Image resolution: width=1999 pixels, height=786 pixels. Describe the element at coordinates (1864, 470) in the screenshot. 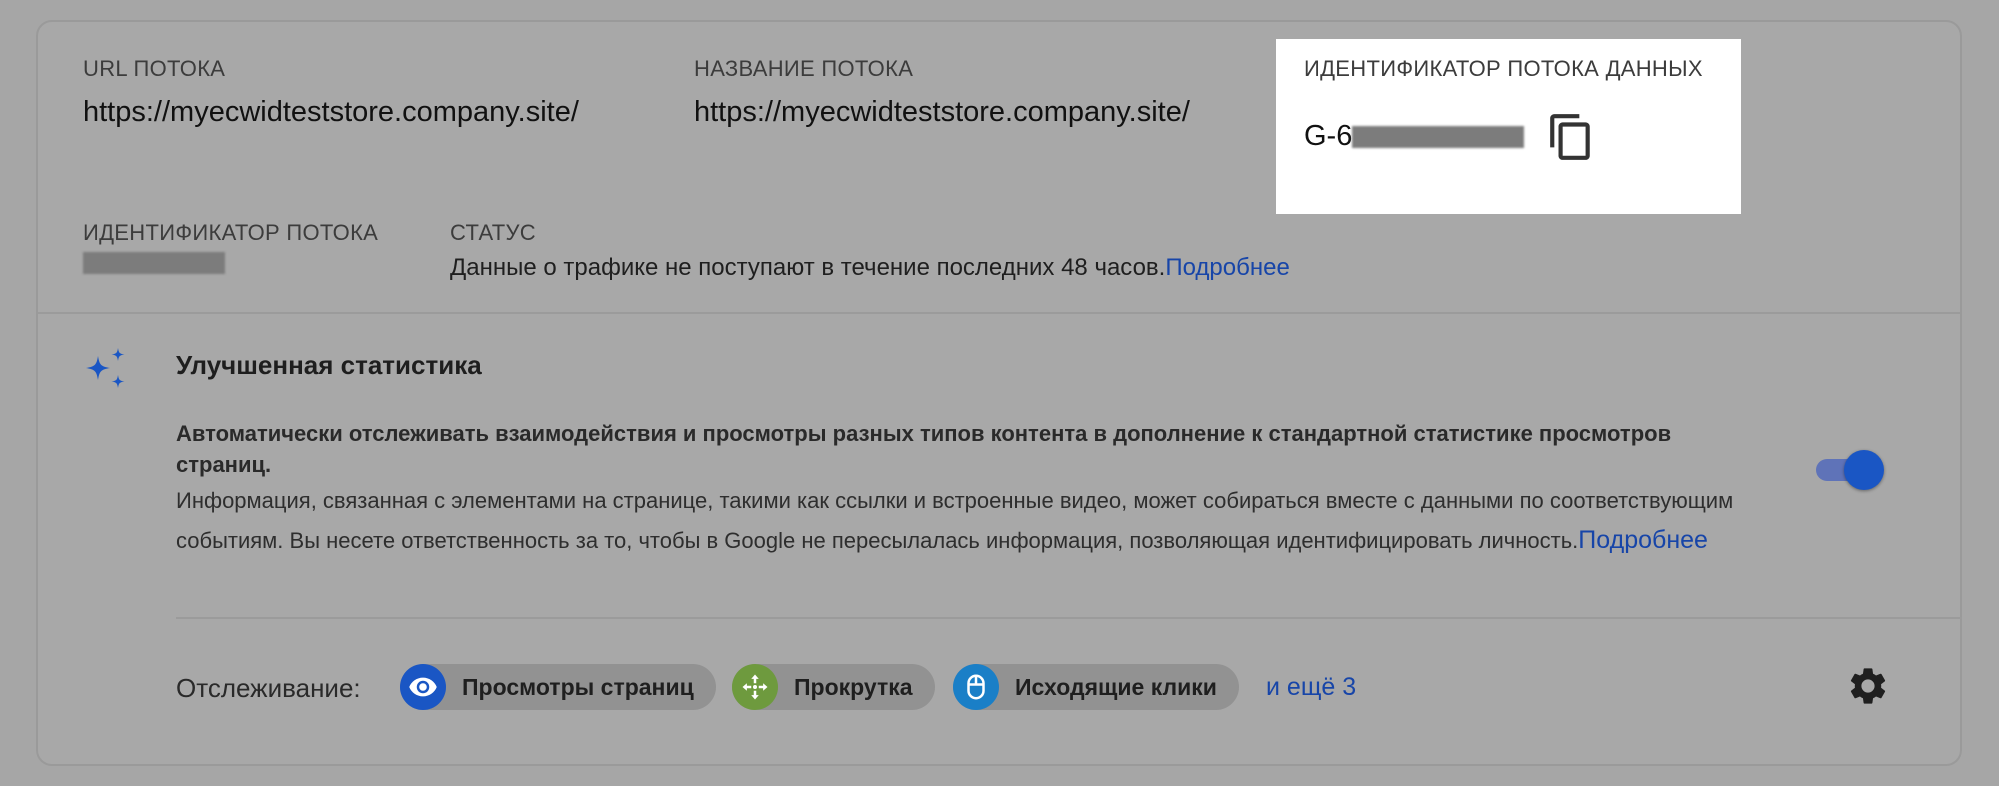

I see `toggle-knob` at that location.